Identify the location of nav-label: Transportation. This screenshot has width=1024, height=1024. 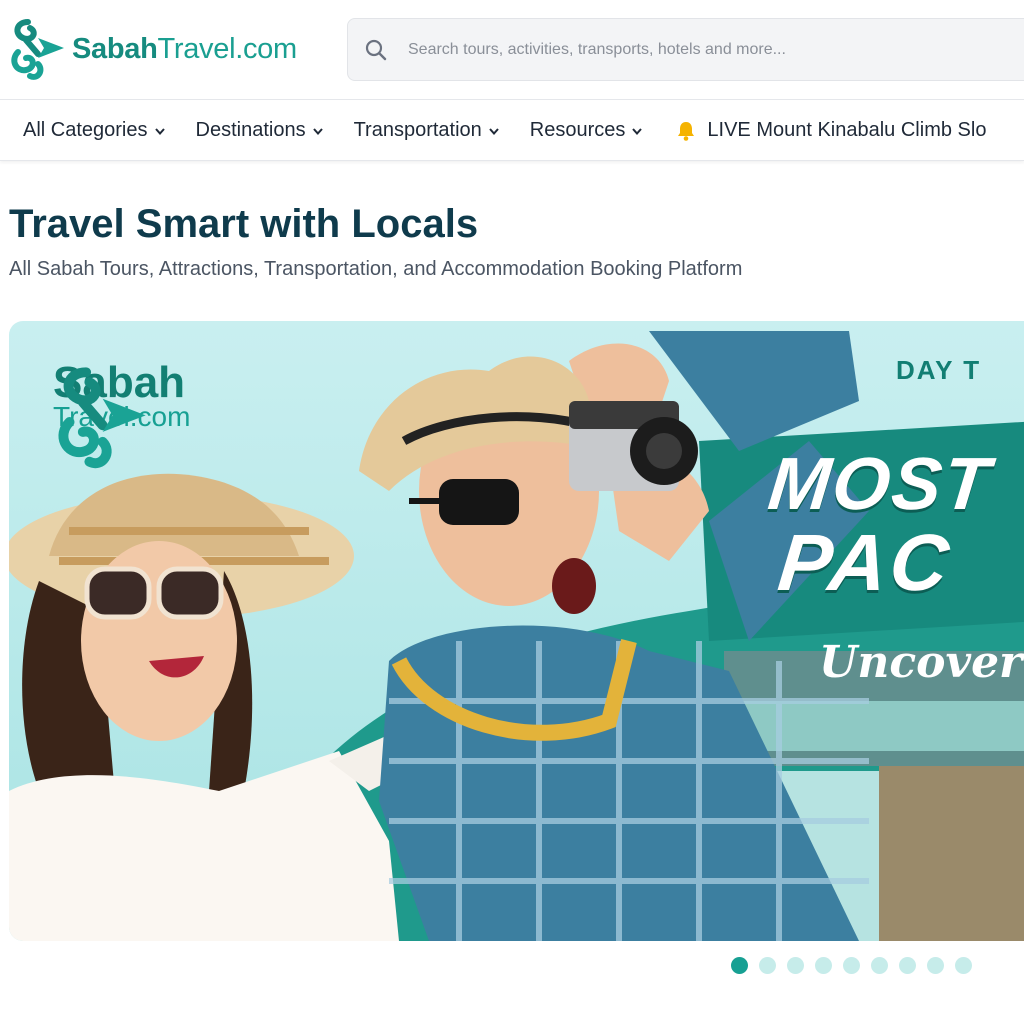
(417, 130).